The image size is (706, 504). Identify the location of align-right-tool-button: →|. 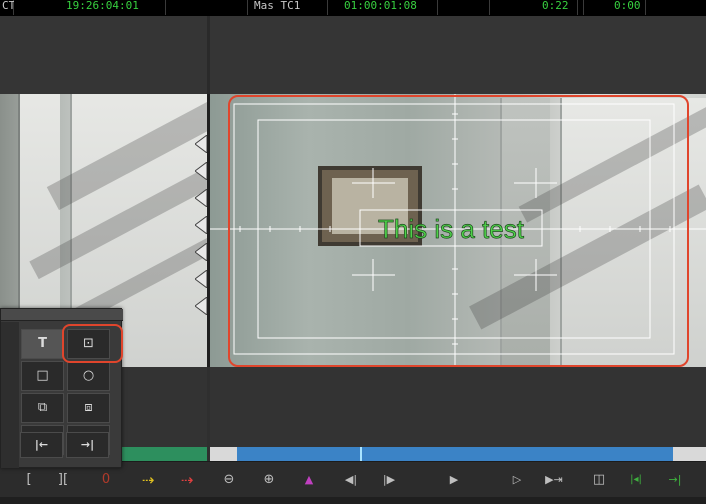
(87, 445).